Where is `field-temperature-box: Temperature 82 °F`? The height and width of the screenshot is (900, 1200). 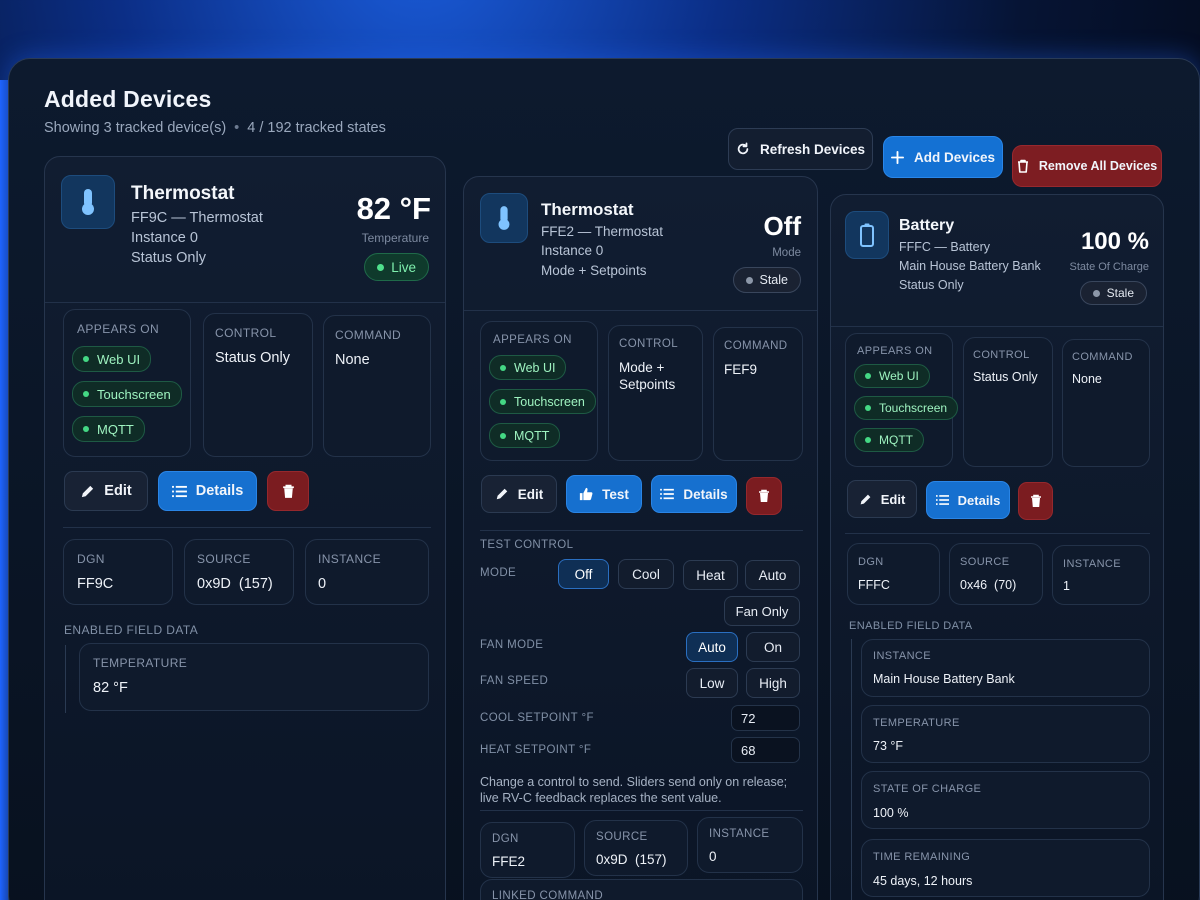 field-temperature-box: Temperature 82 °F is located at coordinates (254, 677).